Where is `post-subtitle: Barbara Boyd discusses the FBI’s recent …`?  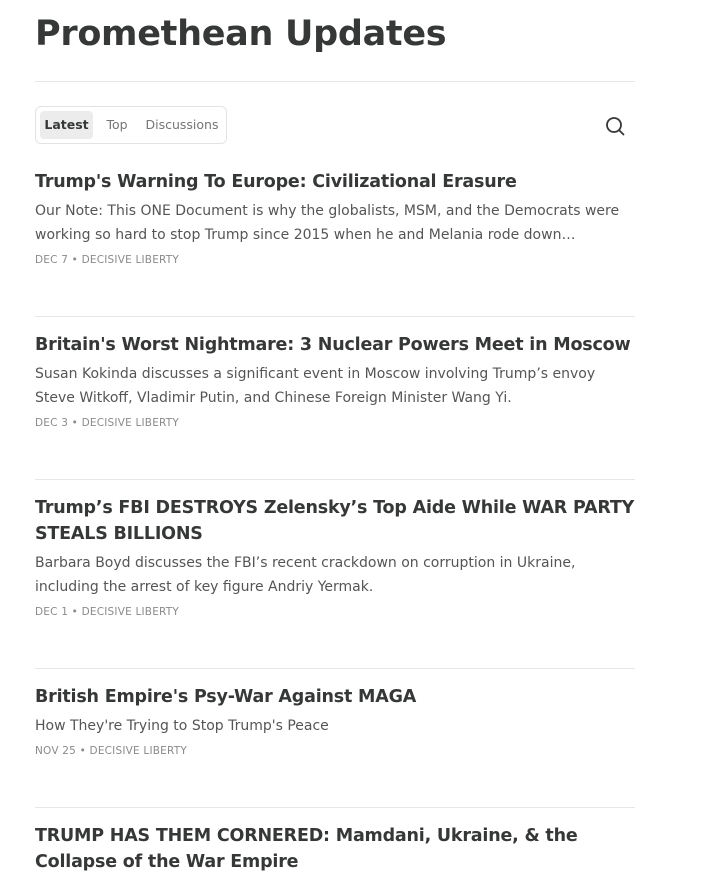 post-subtitle: Barbara Boyd discusses the FBI’s recent … is located at coordinates (305, 575).